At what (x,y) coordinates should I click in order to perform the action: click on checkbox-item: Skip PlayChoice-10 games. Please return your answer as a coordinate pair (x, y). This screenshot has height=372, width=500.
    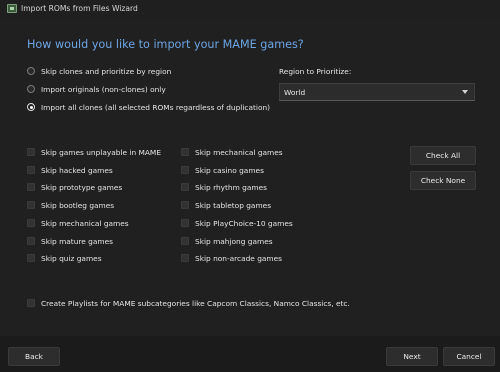
    Looking at the image, I should click on (237, 223).